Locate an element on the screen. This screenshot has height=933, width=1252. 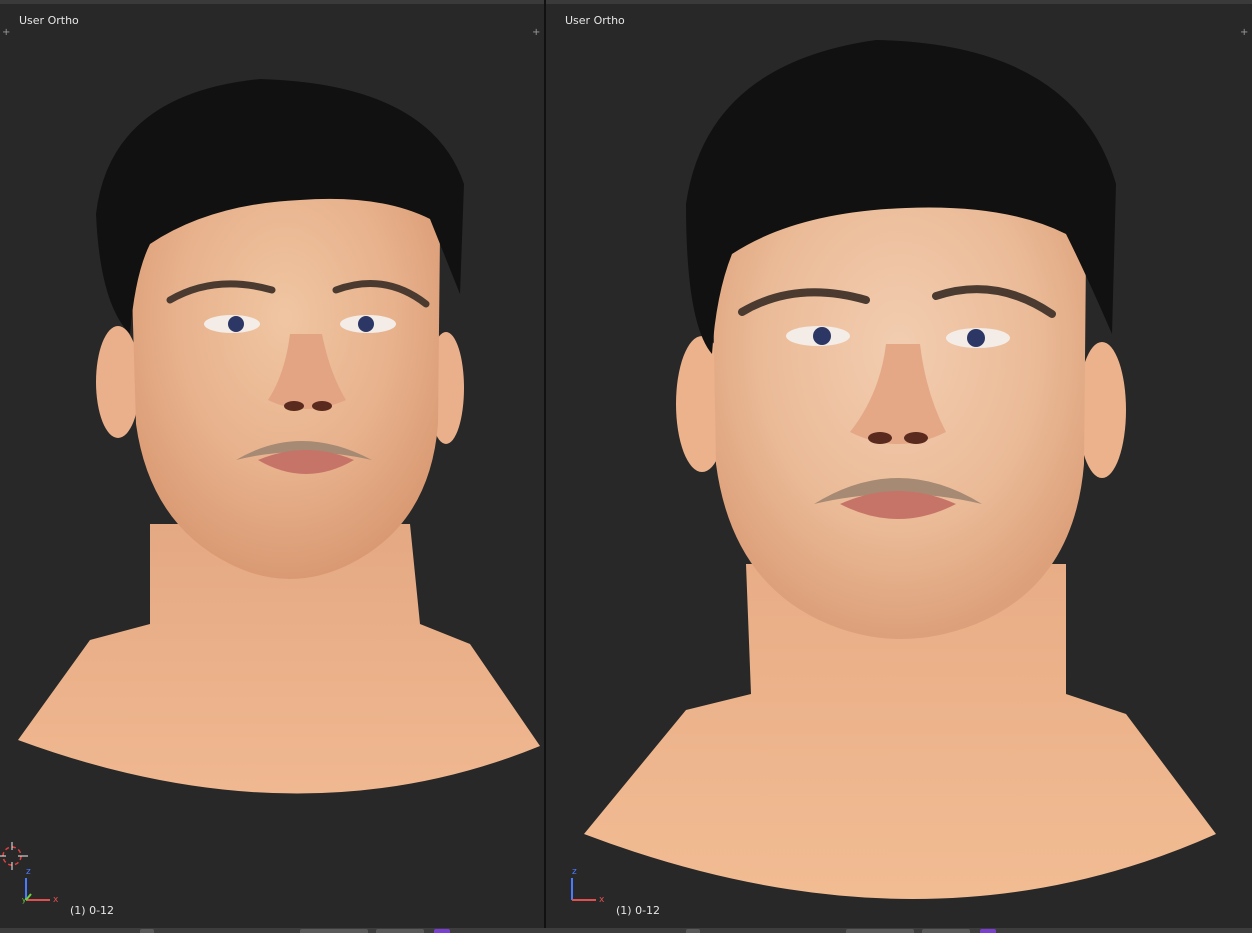
right-ear is located at coordinates (1102, 410).